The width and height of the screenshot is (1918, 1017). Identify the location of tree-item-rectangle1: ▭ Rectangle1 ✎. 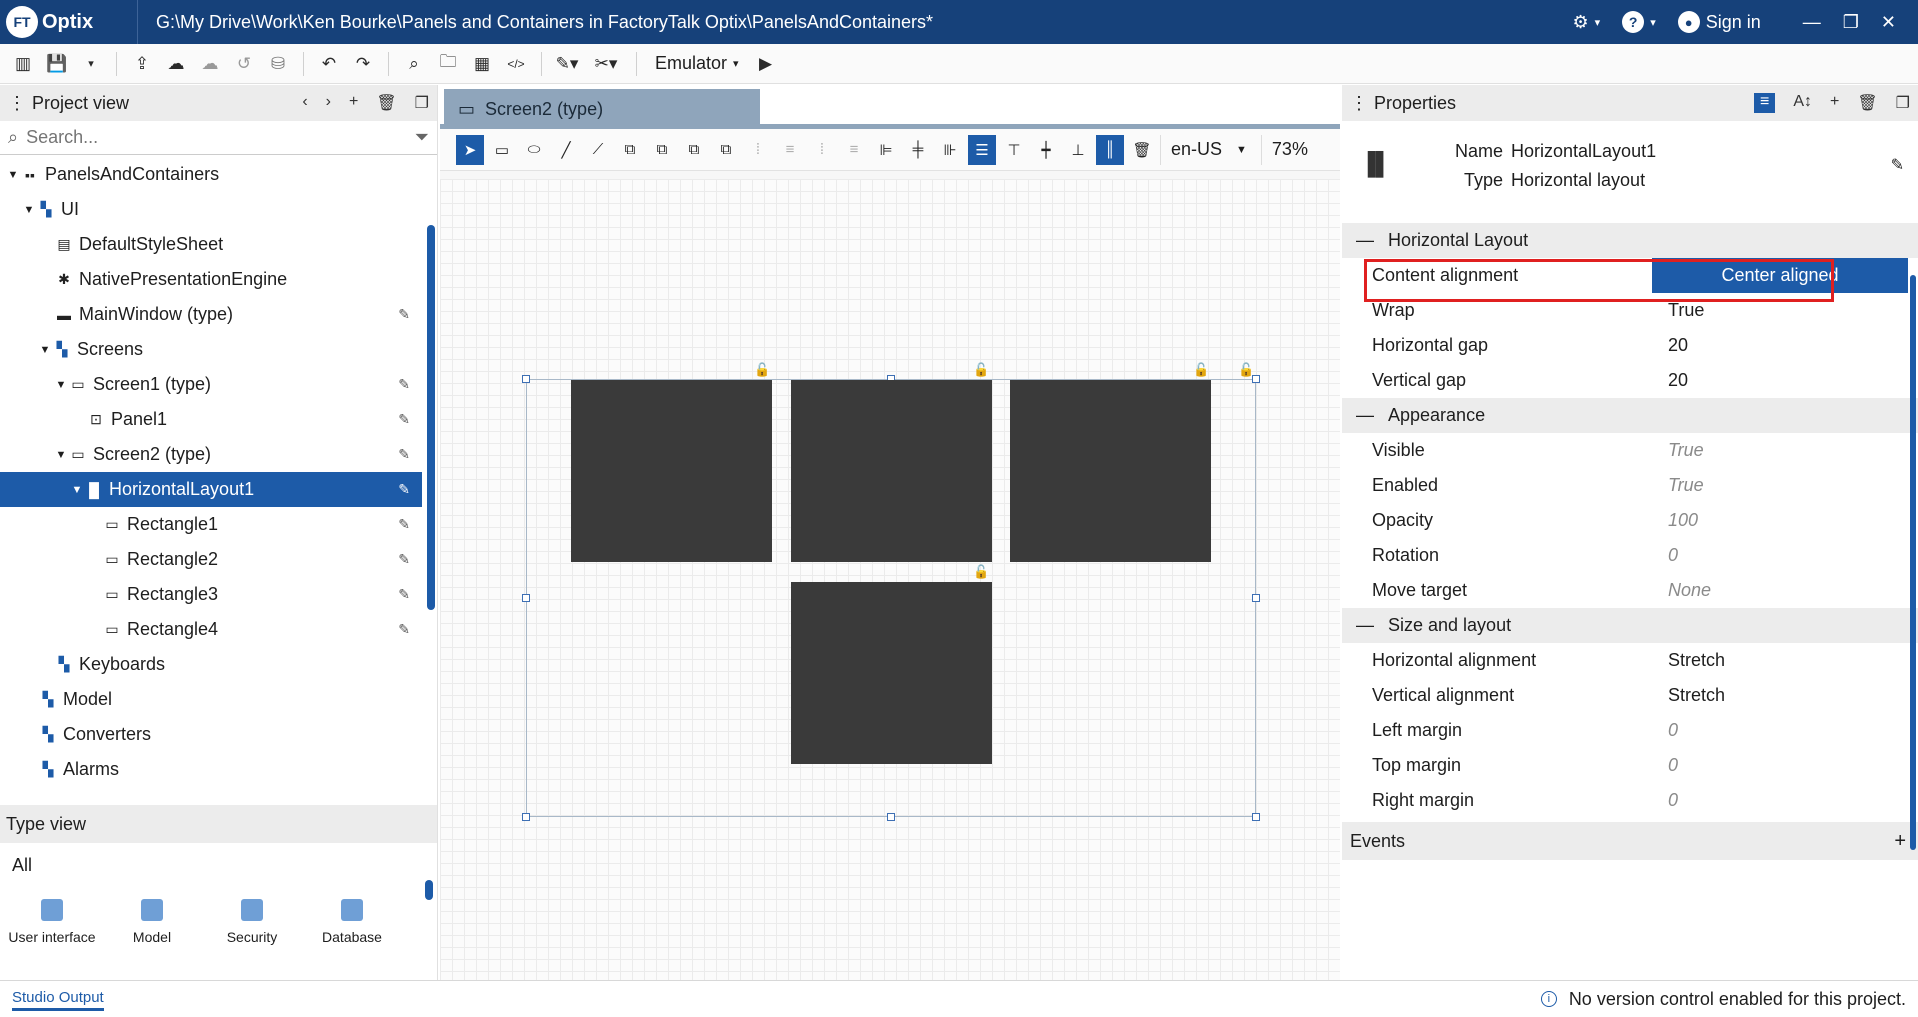
(211, 524).